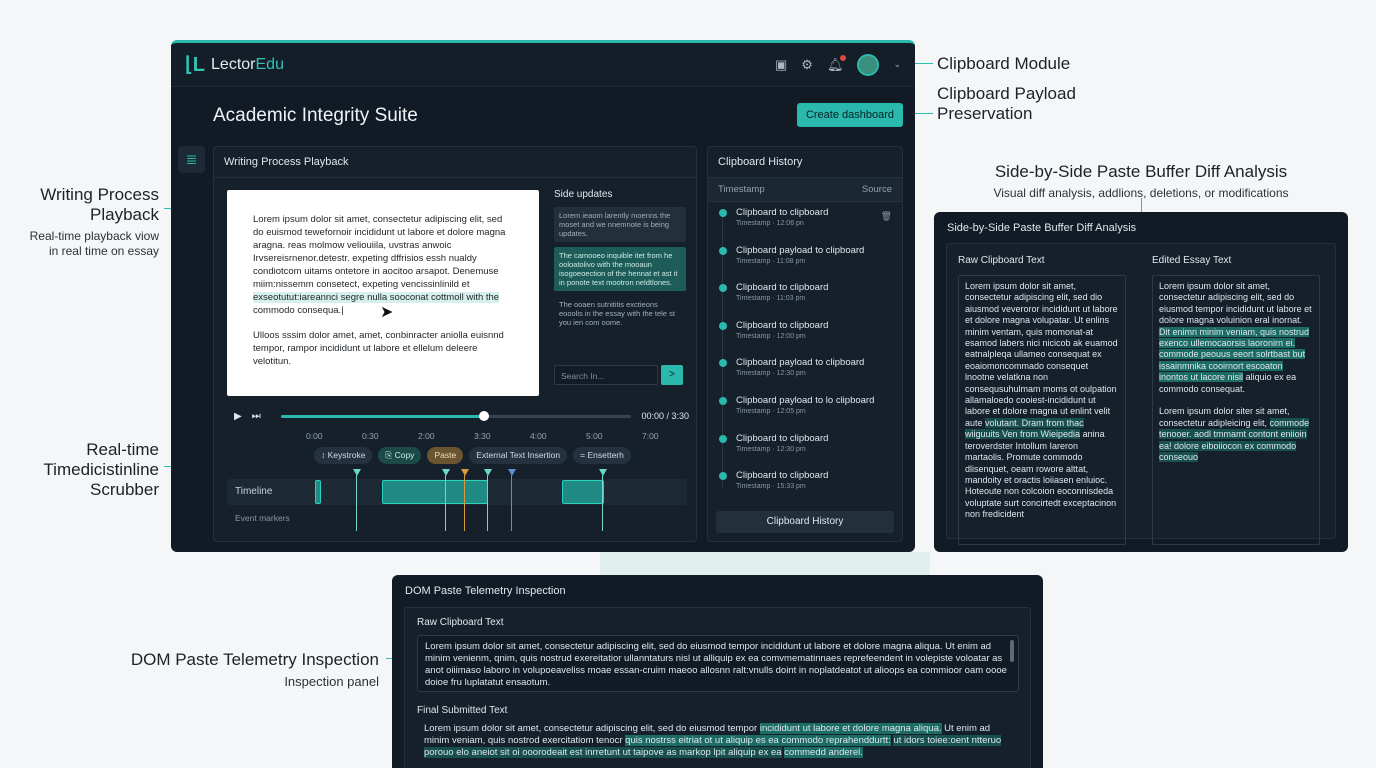  What do you see at coordinates (543, 65) in the screenshot?
I see `top-bar: ⌊L LectorEdu ▣ ⚙ 🔔︎ ⌄` at bounding box center [543, 65].